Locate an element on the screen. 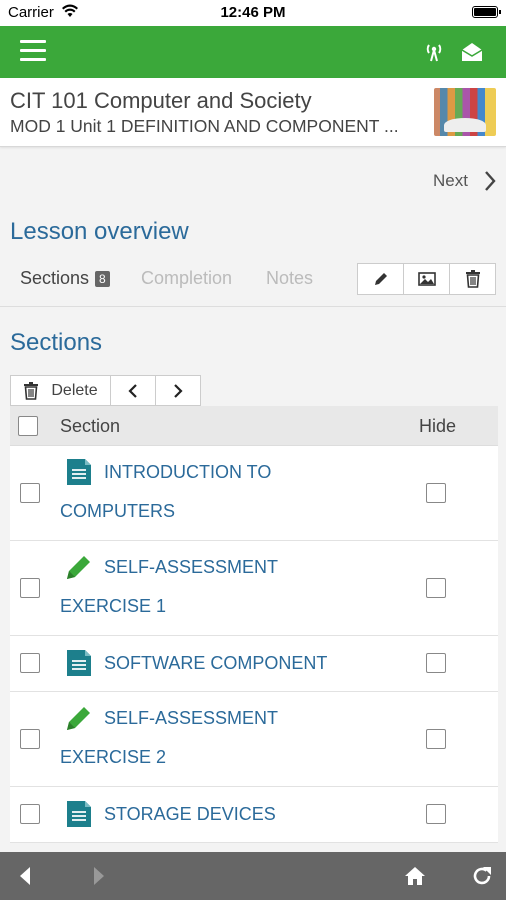  mail-icon is located at coordinates (472, 52).